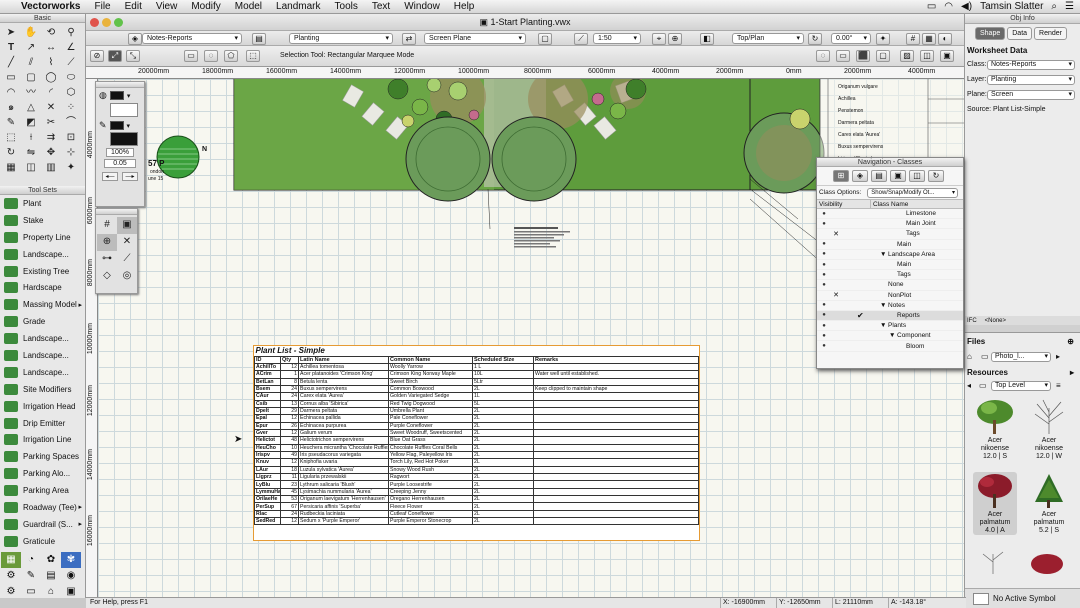 The width and height of the screenshot is (1080, 608). What do you see at coordinates (890, 326) in the screenshot?
I see `class-row: ● ▼ Plants` at bounding box center [890, 326].